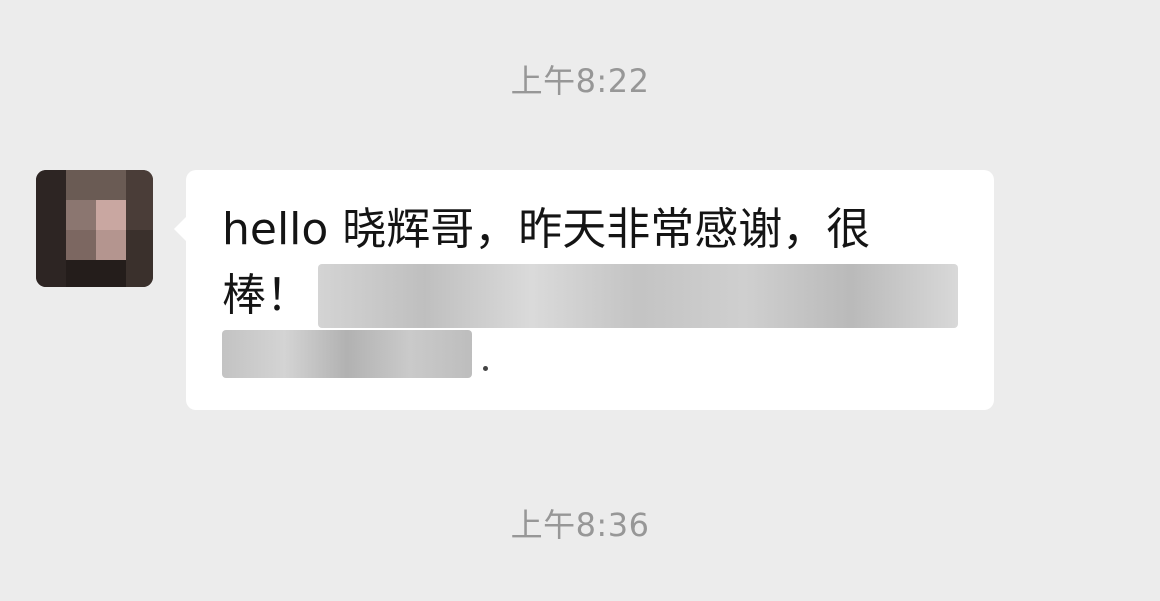  What do you see at coordinates (94, 228) in the screenshot?
I see `avatar` at bounding box center [94, 228].